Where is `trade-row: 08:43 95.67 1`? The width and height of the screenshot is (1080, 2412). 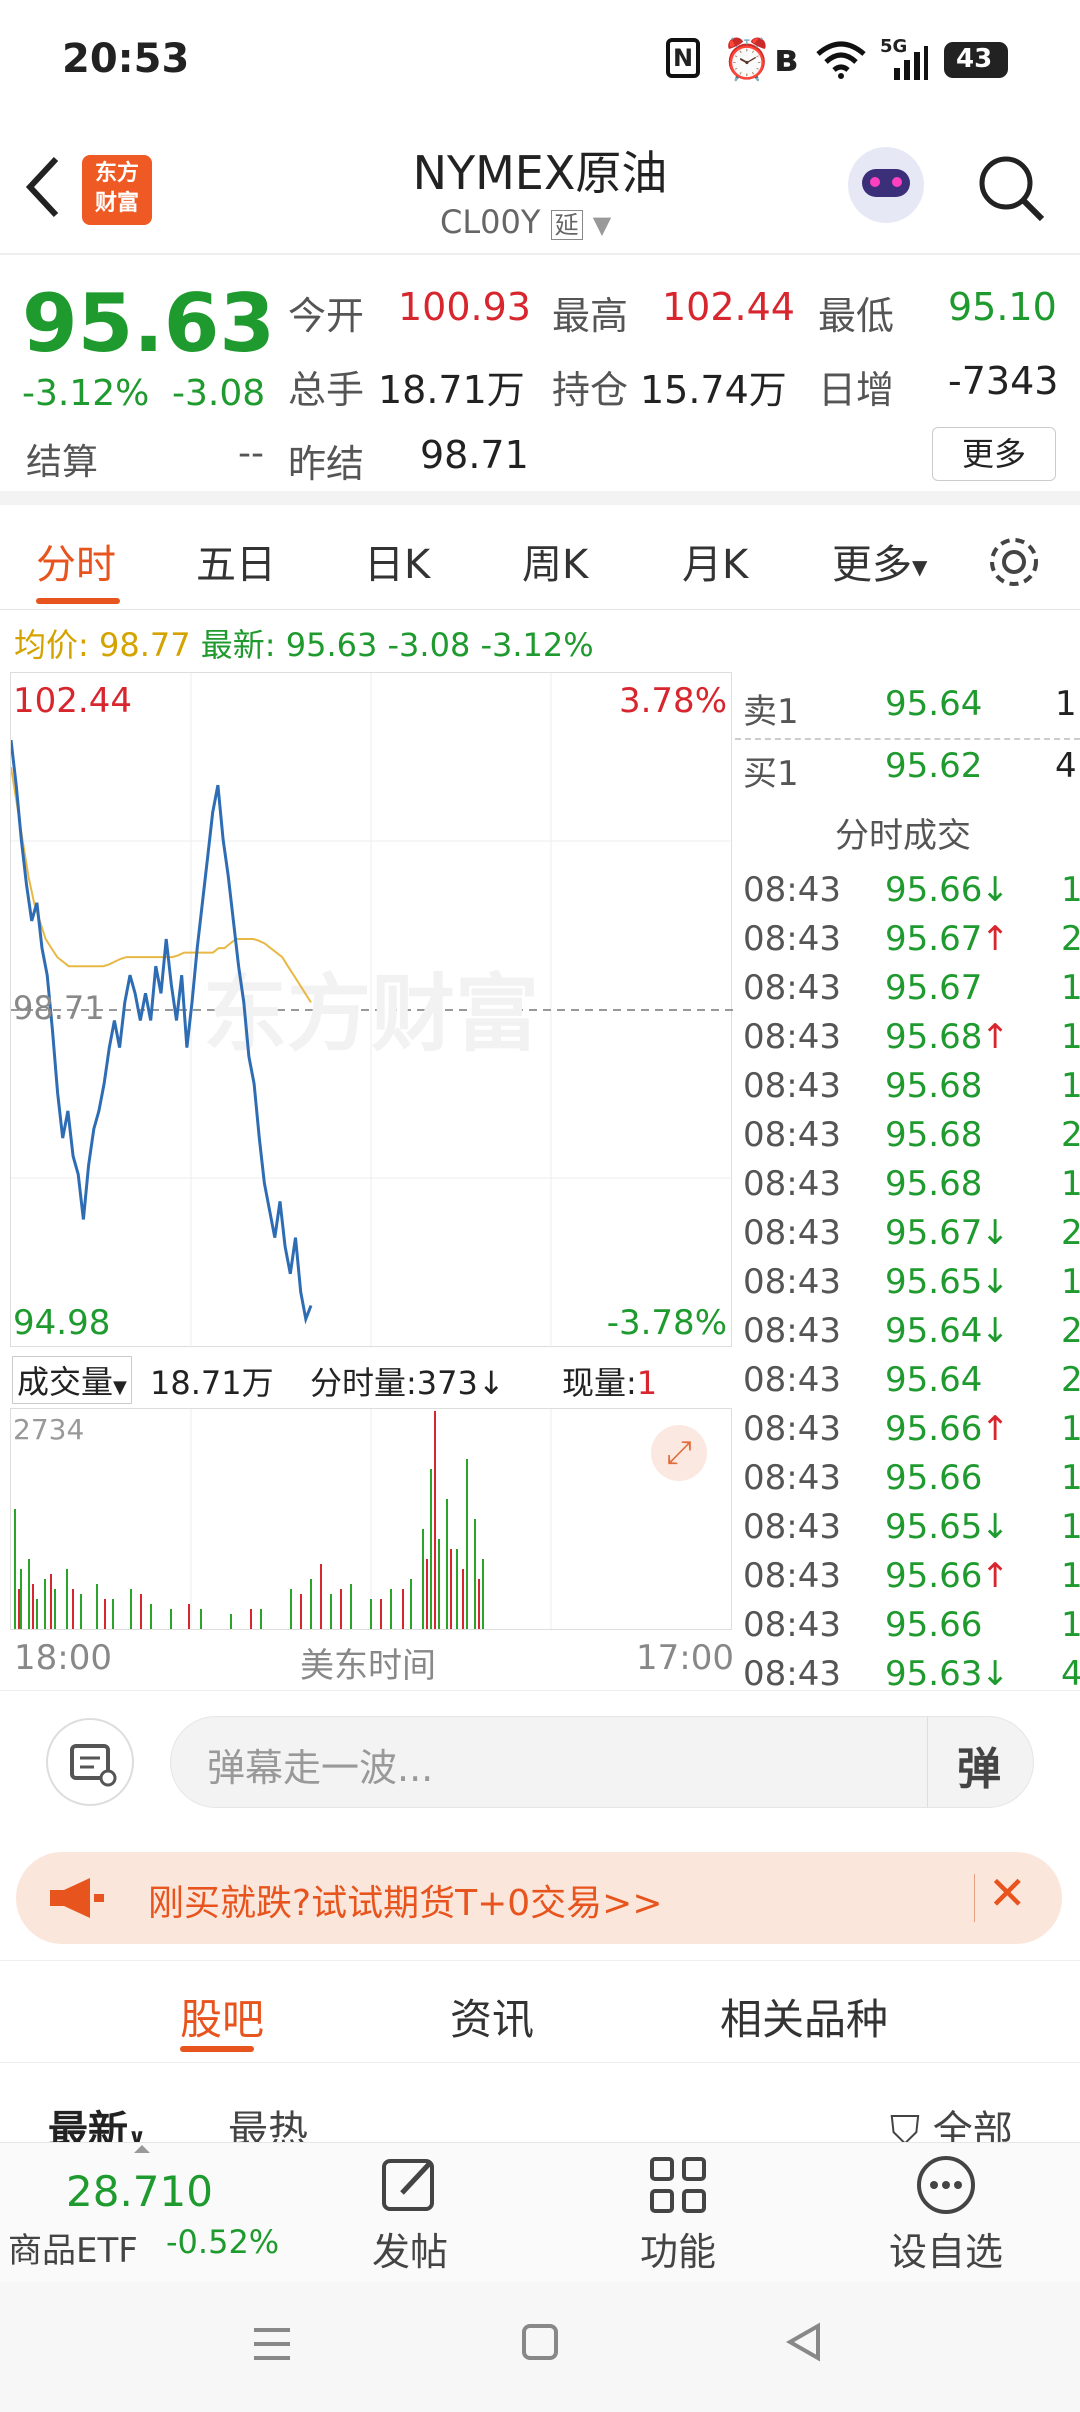
trade-row: 08:43 95.67 1 is located at coordinates (907, 986).